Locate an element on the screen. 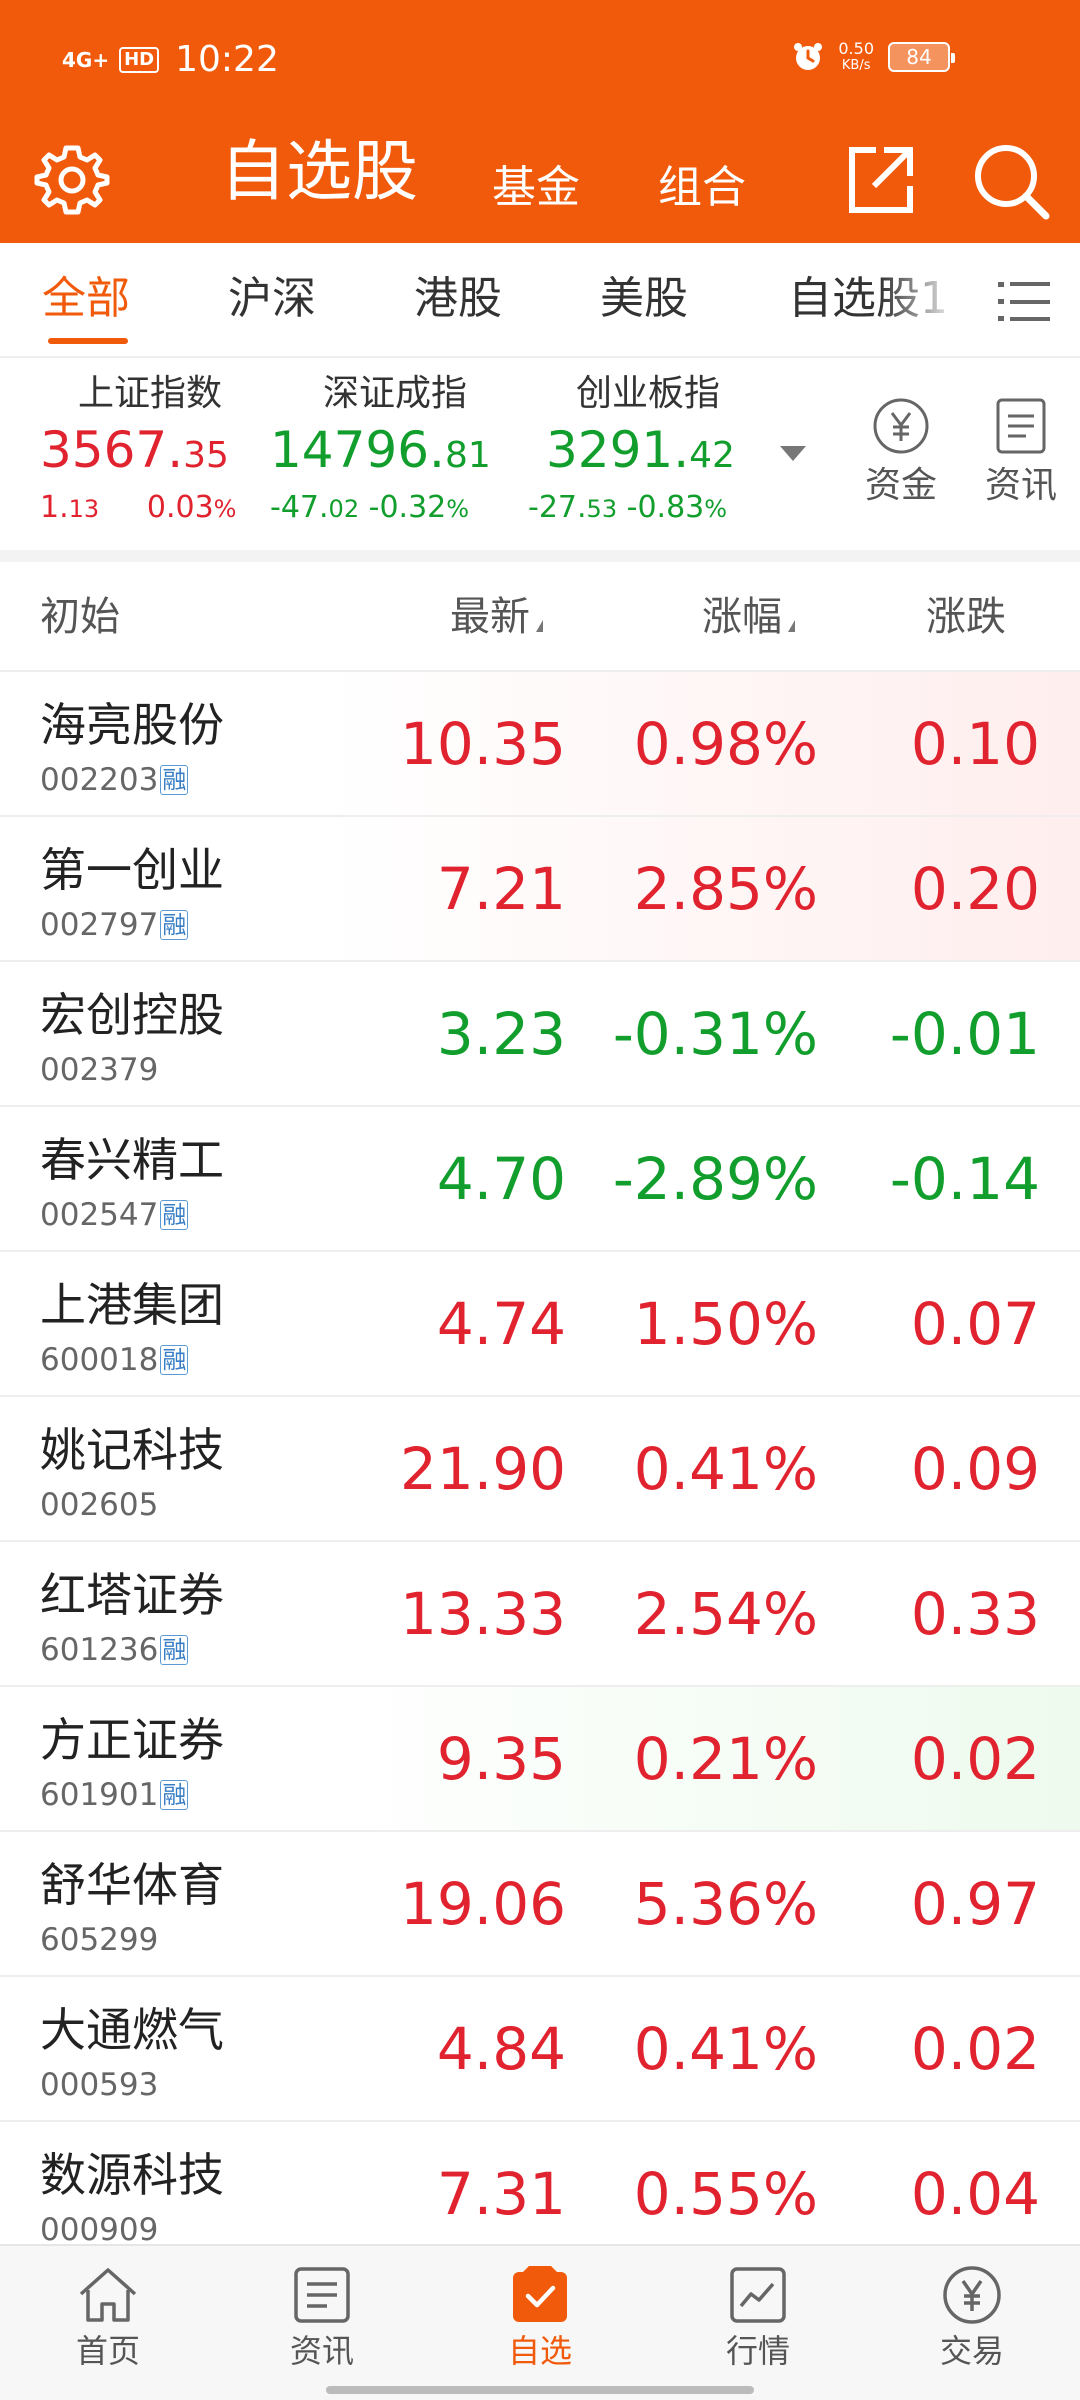 Image resolution: width=1080 pixels, height=2400 pixels. index-shenzhen: 深证成指 14796.81 -47.02 -0.32% is located at coordinates (395, 449).